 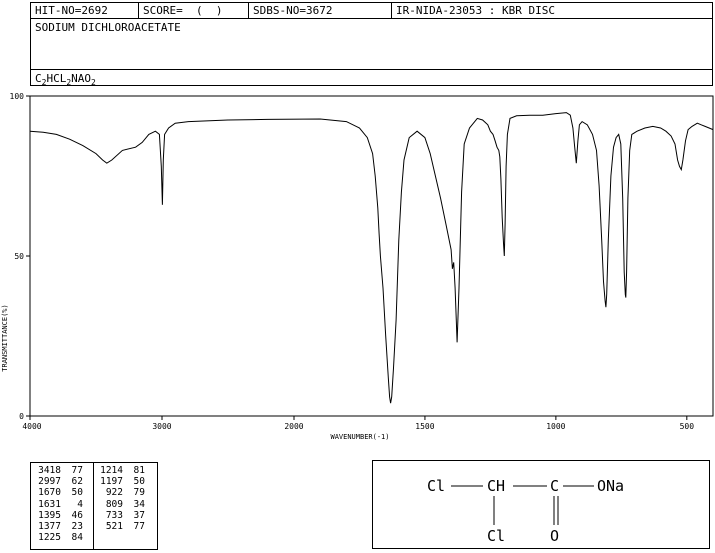 I want to click on structure-box: Cl CH C ONa Cl O, so click(x=541, y=504).